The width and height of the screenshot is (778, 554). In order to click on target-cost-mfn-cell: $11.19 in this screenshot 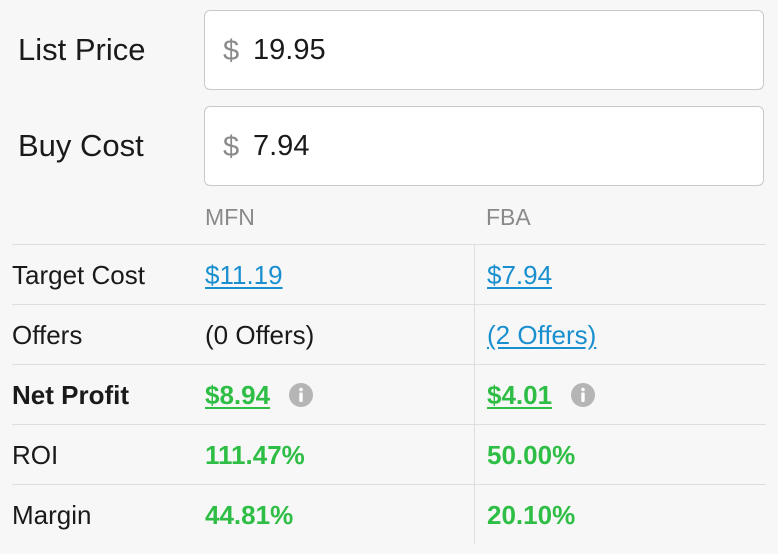, I will do `click(244, 274)`.